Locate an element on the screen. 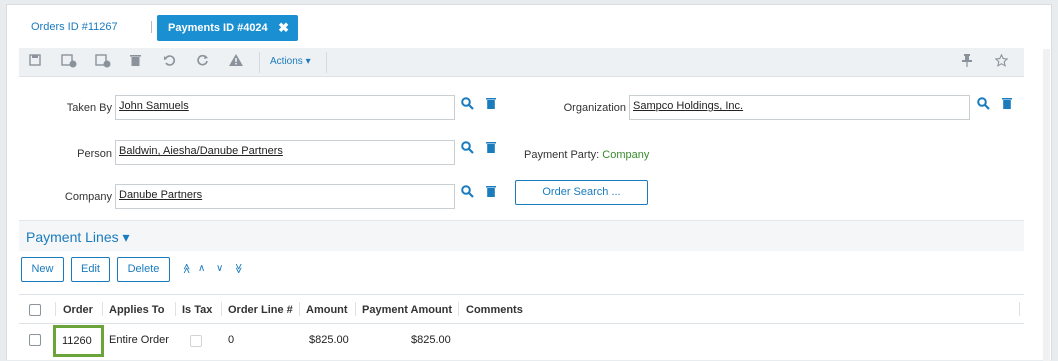  tab-payments: Payments ID #4024 ✖ is located at coordinates (227, 28).